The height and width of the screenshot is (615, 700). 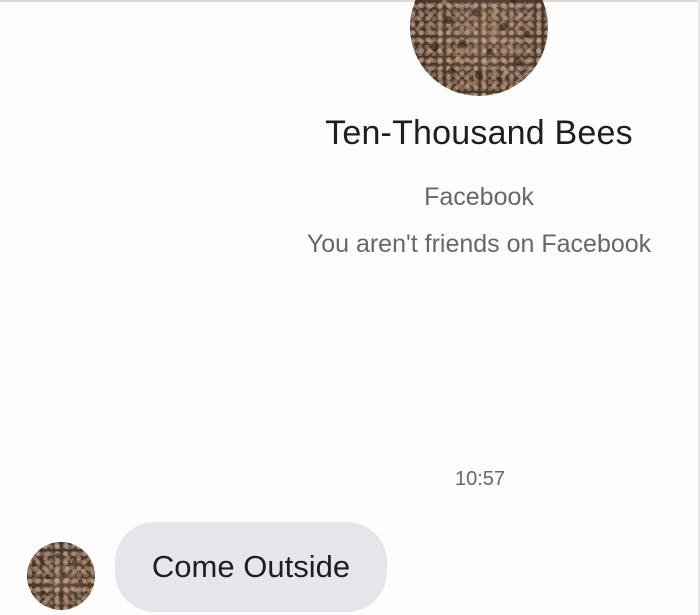 I want to click on profile-avatar, so click(x=479, y=48).